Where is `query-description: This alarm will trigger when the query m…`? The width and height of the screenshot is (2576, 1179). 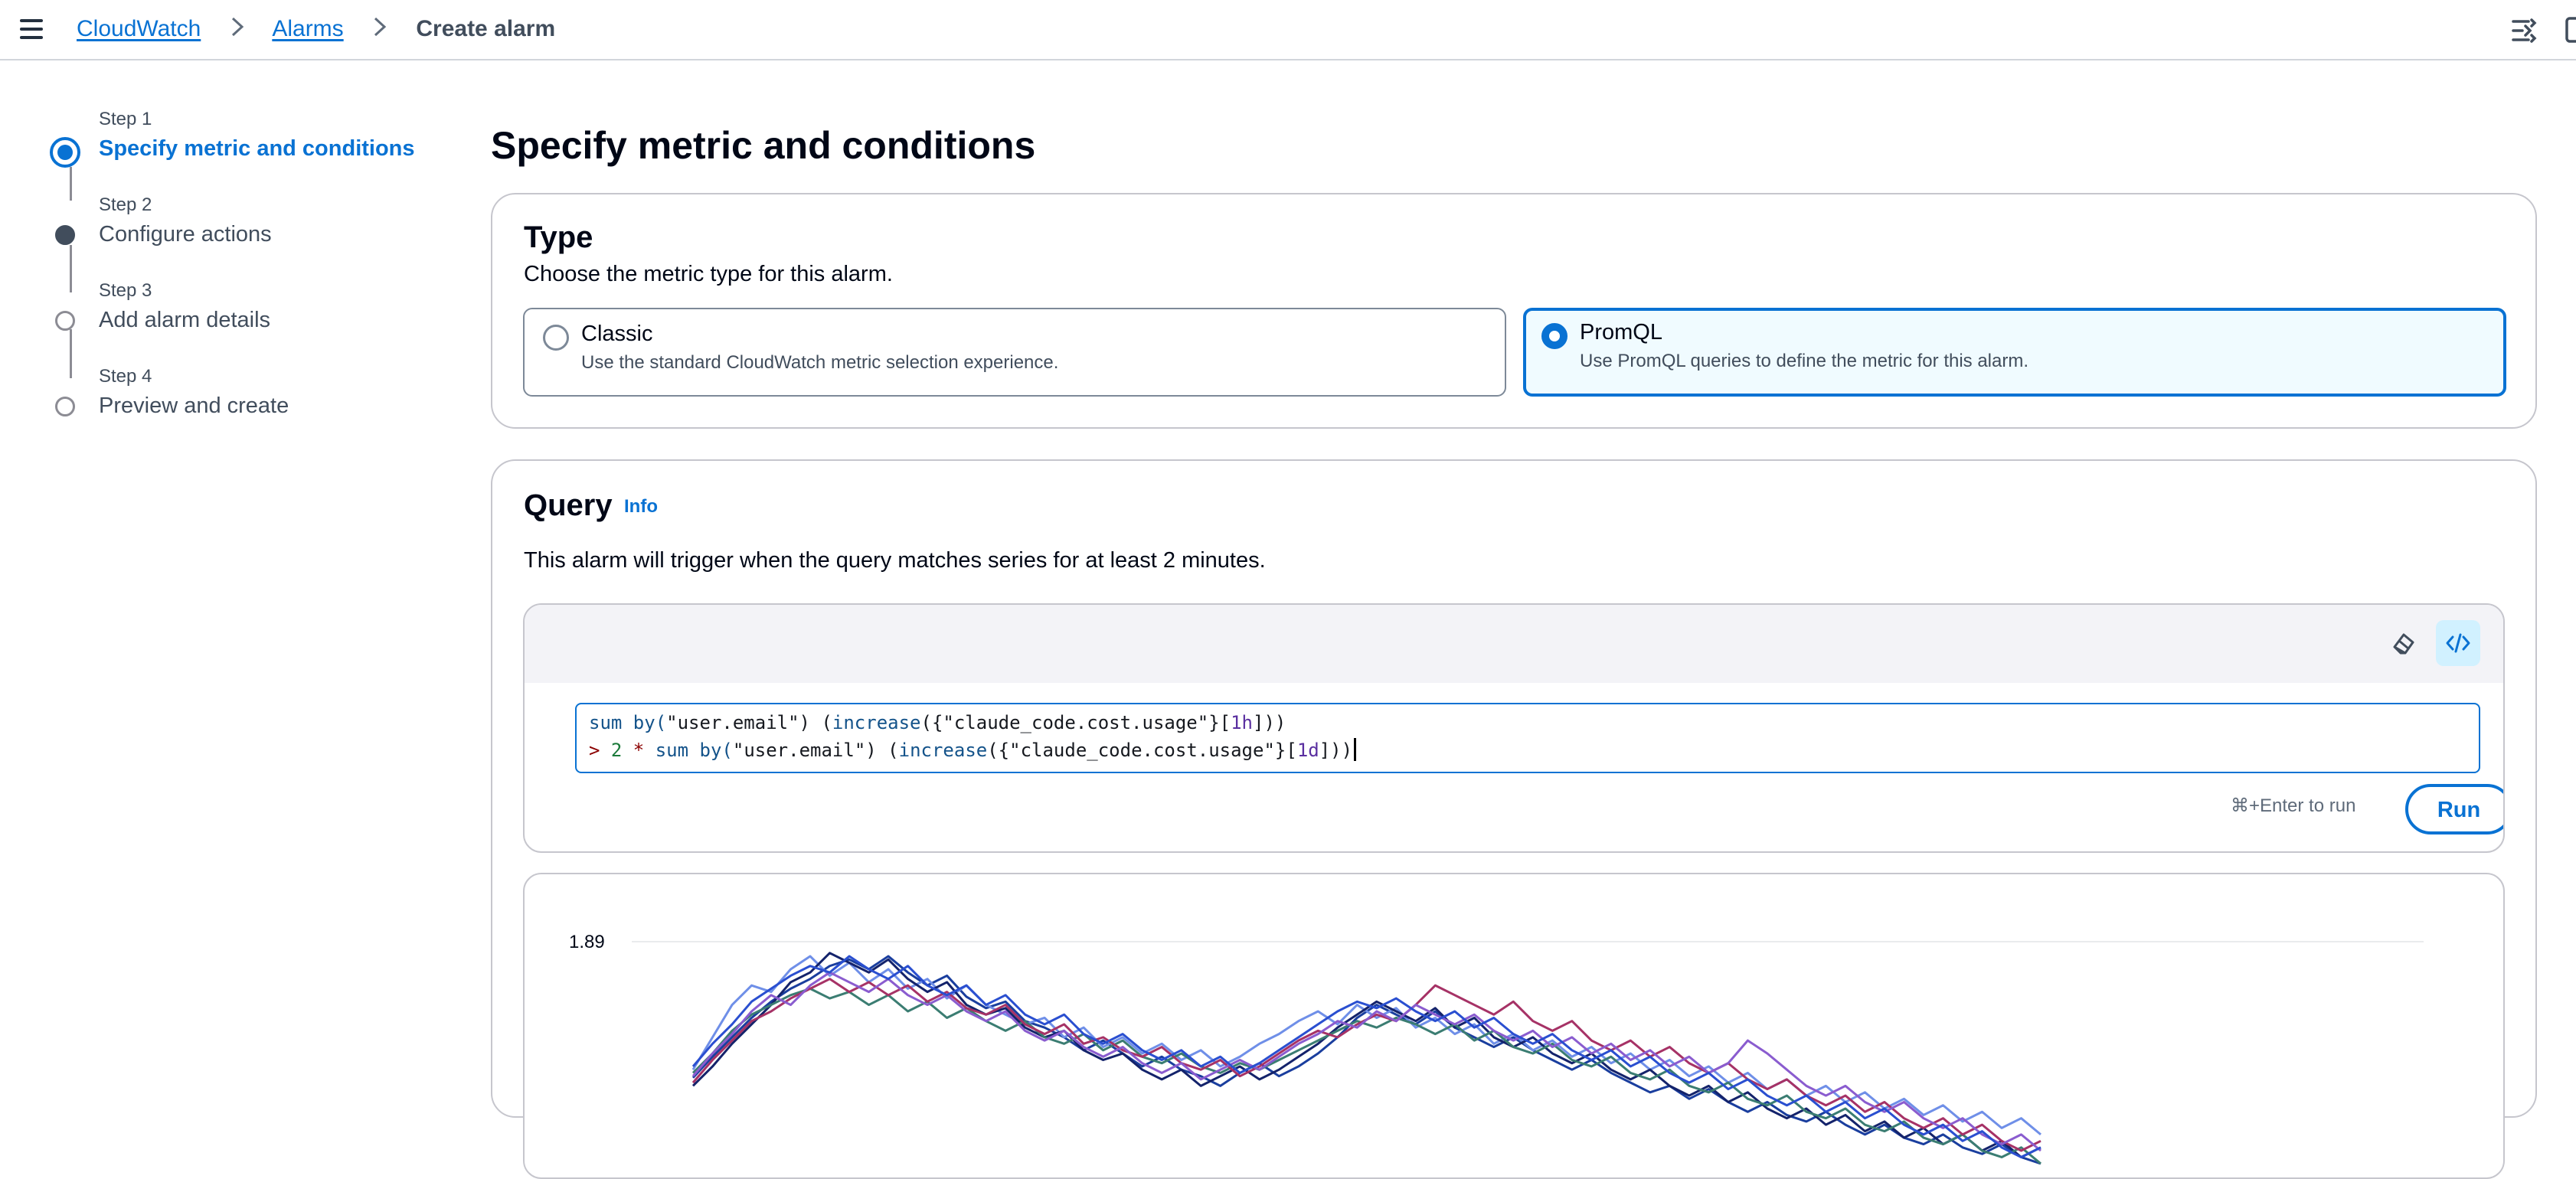
query-description: This alarm will trigger when the query m… is located at coordinates (895, 560).